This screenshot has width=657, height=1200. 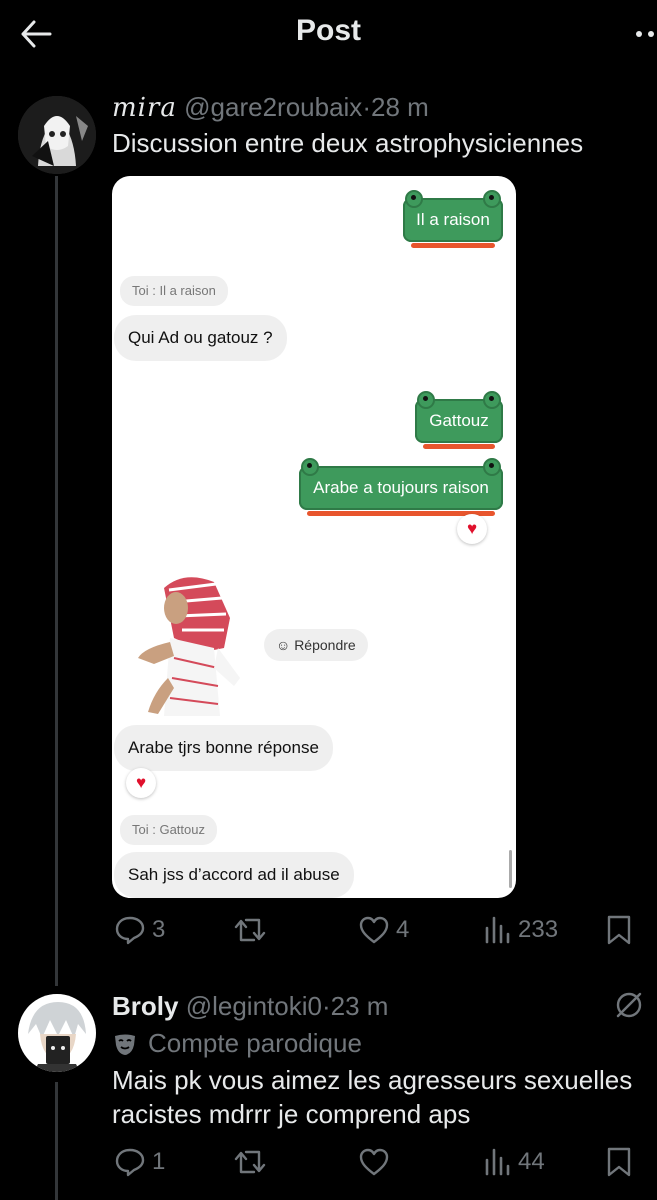 I want to click on grok-icon, so click(x=629, y=1005).